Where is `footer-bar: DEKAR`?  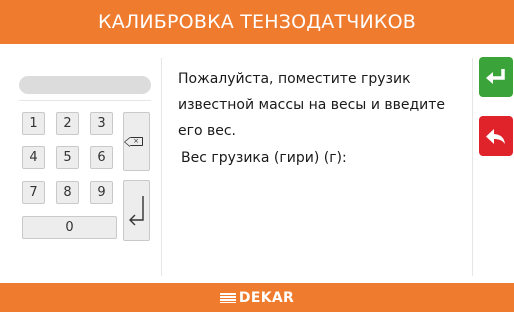 footer-bar: DEKAR is located at coordinates (257, 297).